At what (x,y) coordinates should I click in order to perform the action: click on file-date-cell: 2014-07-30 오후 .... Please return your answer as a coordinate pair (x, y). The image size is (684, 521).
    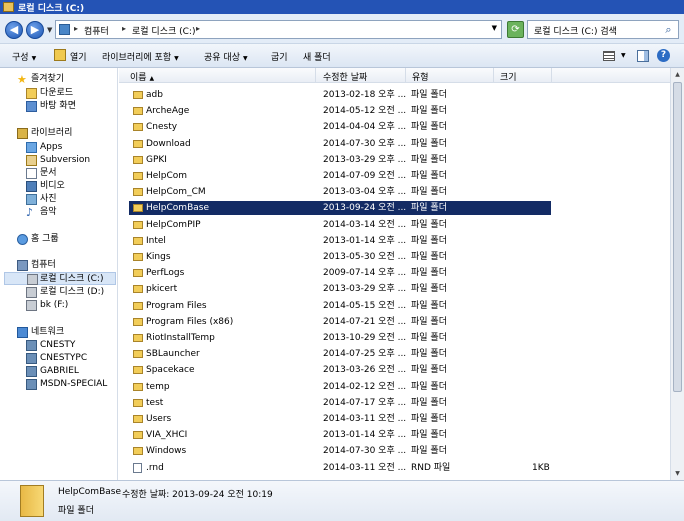
    Looking at the image, I should click on (365, 143).